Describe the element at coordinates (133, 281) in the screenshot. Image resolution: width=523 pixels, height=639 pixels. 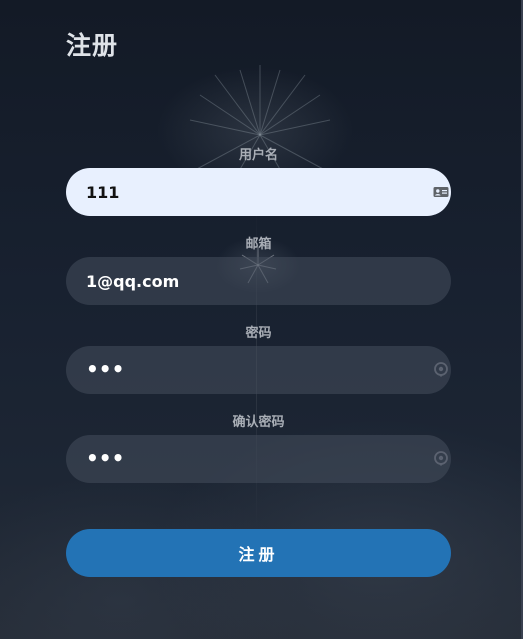
I see `email-value: 1@qq.com` at that location.